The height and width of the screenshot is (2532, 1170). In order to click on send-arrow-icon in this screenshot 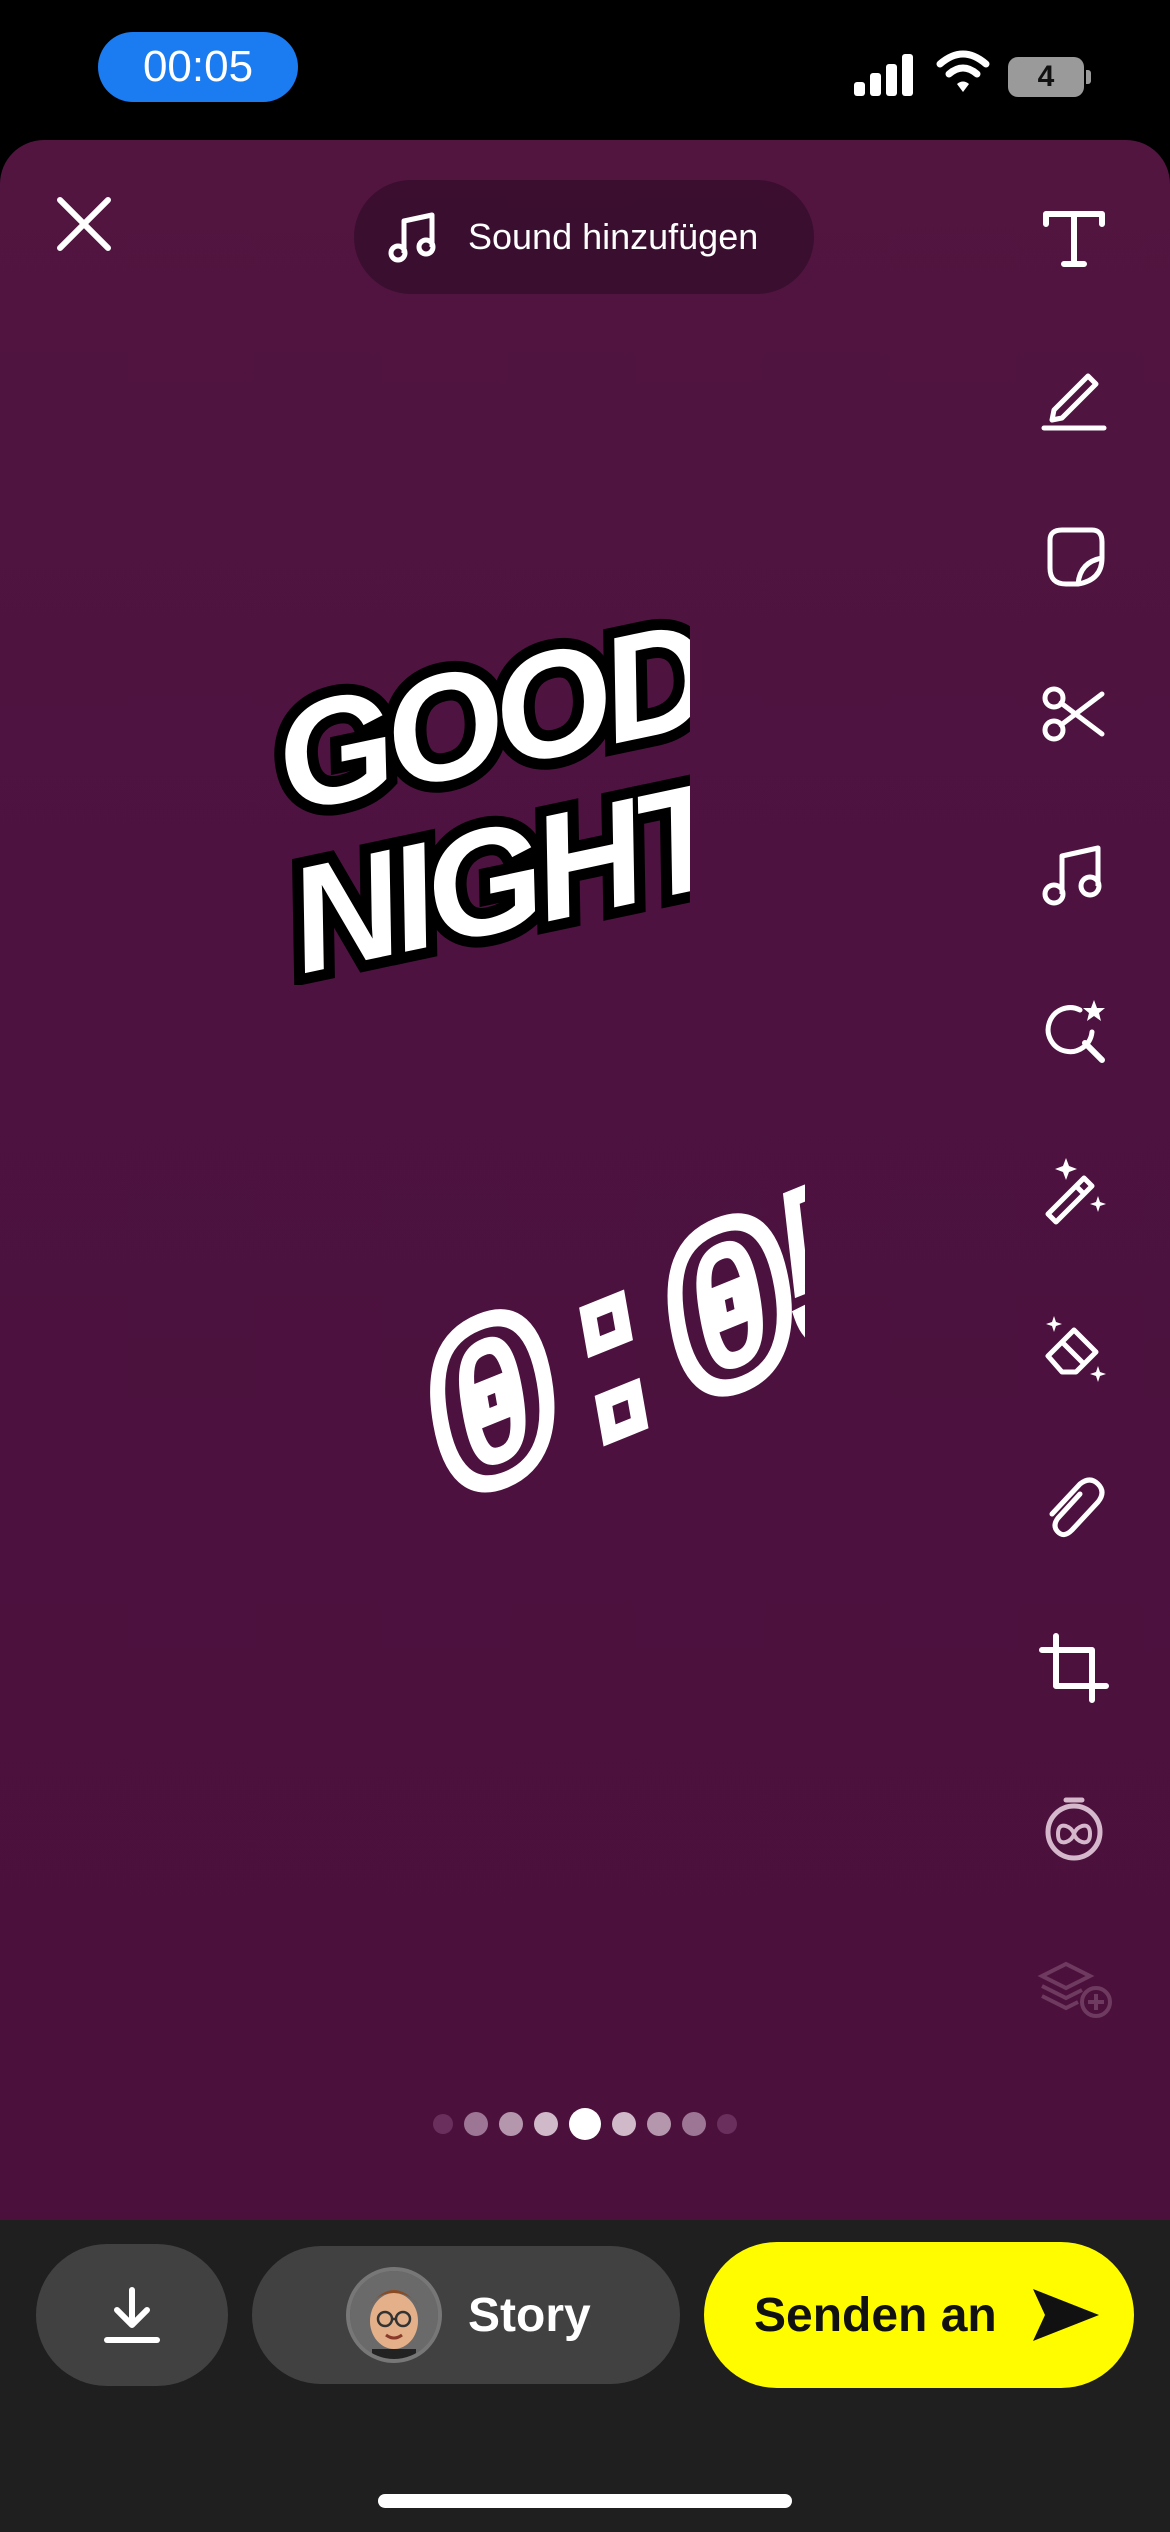, I will do `click(1065, 2315)`.